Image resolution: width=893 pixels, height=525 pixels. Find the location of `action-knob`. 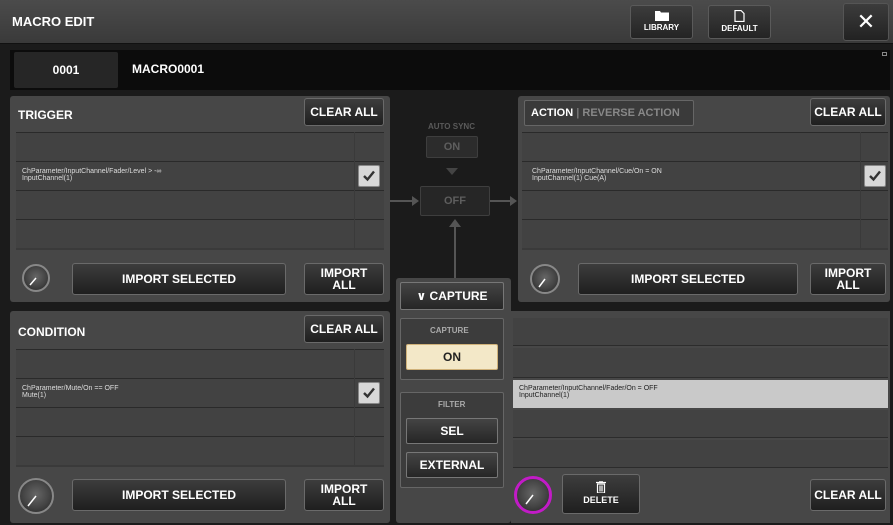

action-knob is located at coordinates (545, 279).